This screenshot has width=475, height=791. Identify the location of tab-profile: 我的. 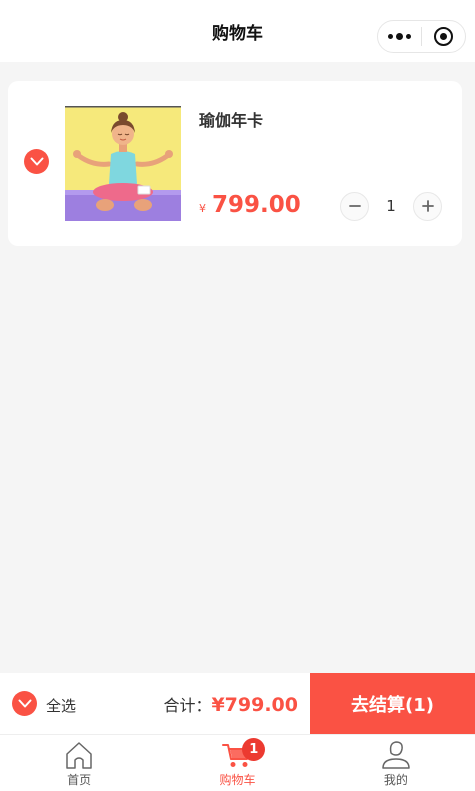
(396, 763).